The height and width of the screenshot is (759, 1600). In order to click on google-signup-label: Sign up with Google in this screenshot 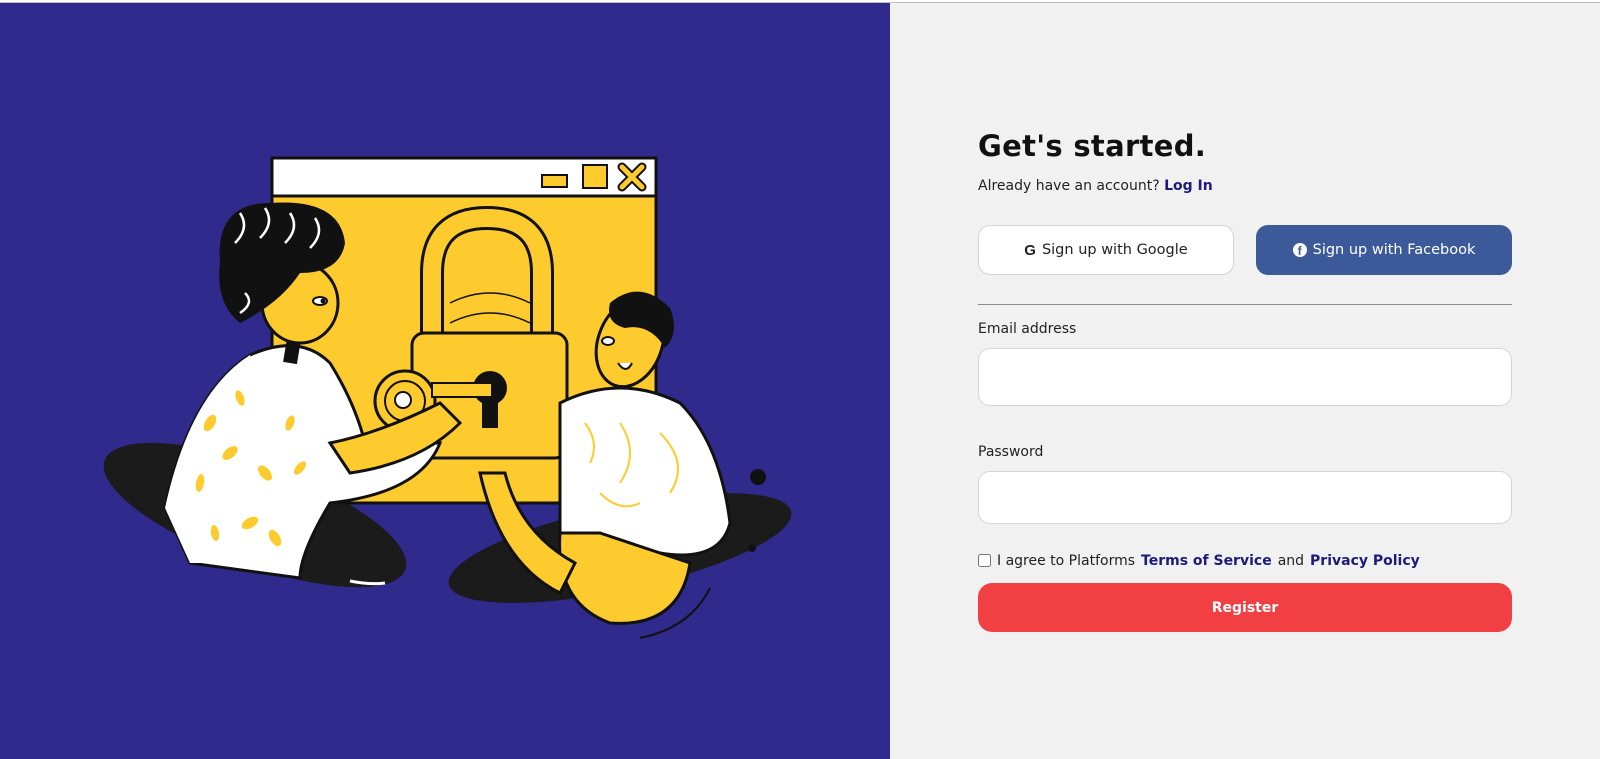, I will do `click(1114, 250)`.